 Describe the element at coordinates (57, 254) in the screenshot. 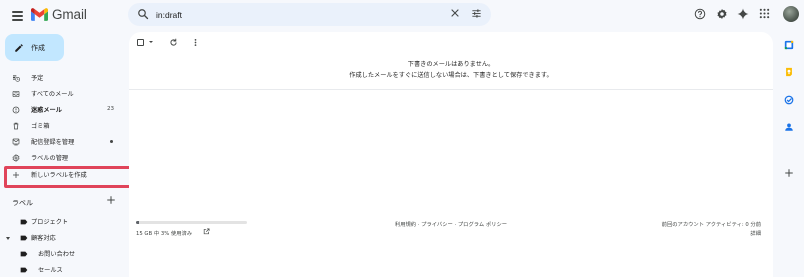

I see `label-item-text: お問い合わせ` at that location.